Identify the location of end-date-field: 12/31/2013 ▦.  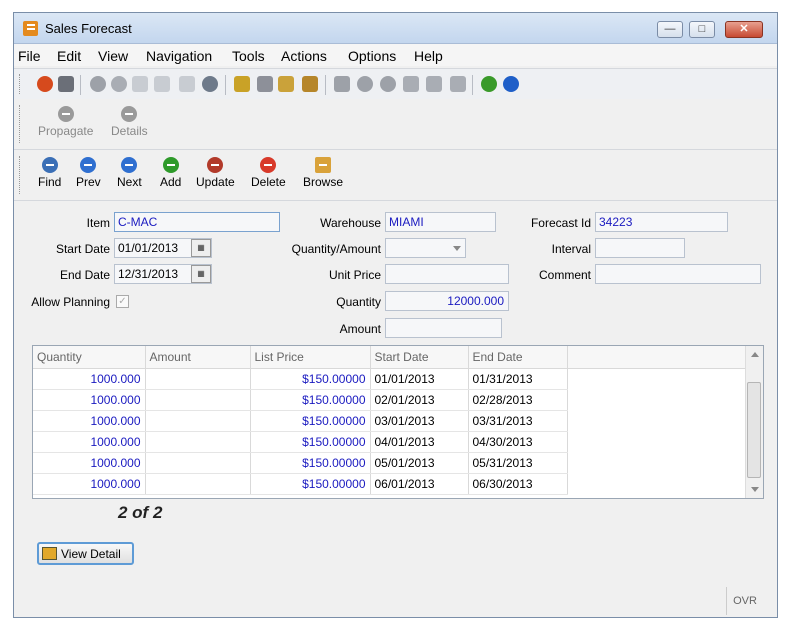
(163, 274).